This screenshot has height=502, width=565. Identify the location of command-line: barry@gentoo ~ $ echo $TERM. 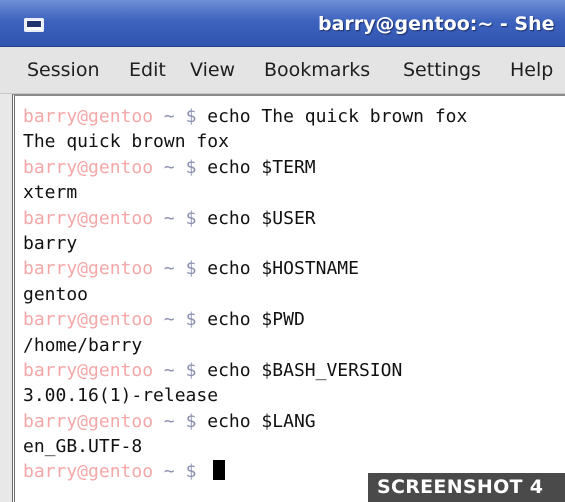
(294, 167).